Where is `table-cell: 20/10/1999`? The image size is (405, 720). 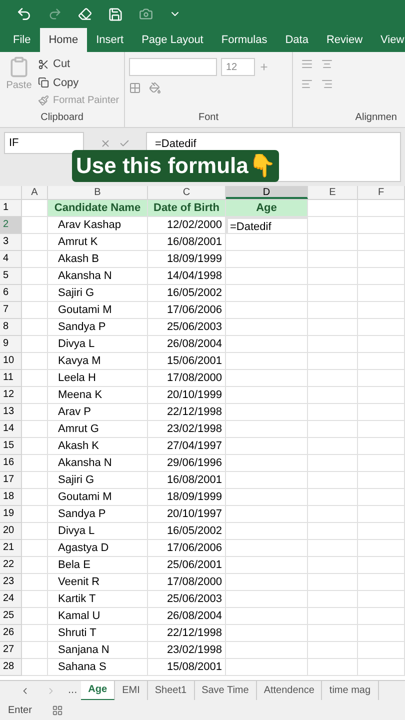
table-cell: 20/10/1999 is located at coordinates (187, 395).